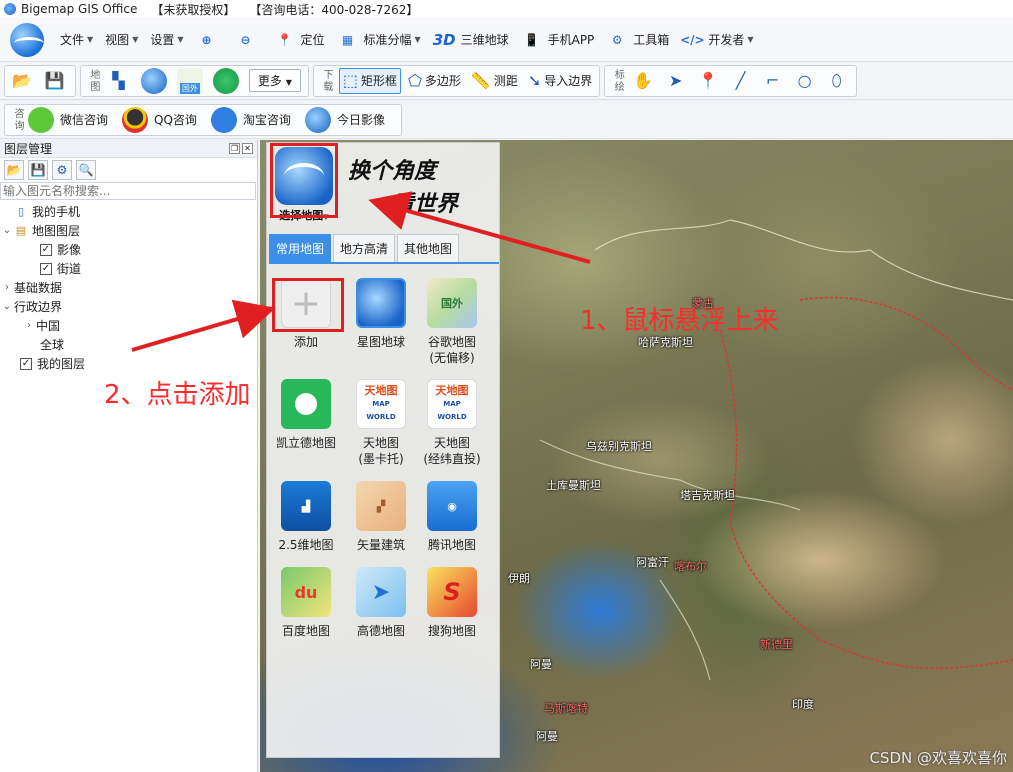 Image resolution: width=1013 pixels, height=772 pixels. What do you see at coordinates (121, 39) in the screenshot?
I see `menu-view: 视图 ▼` at bounding box center [121, 39].